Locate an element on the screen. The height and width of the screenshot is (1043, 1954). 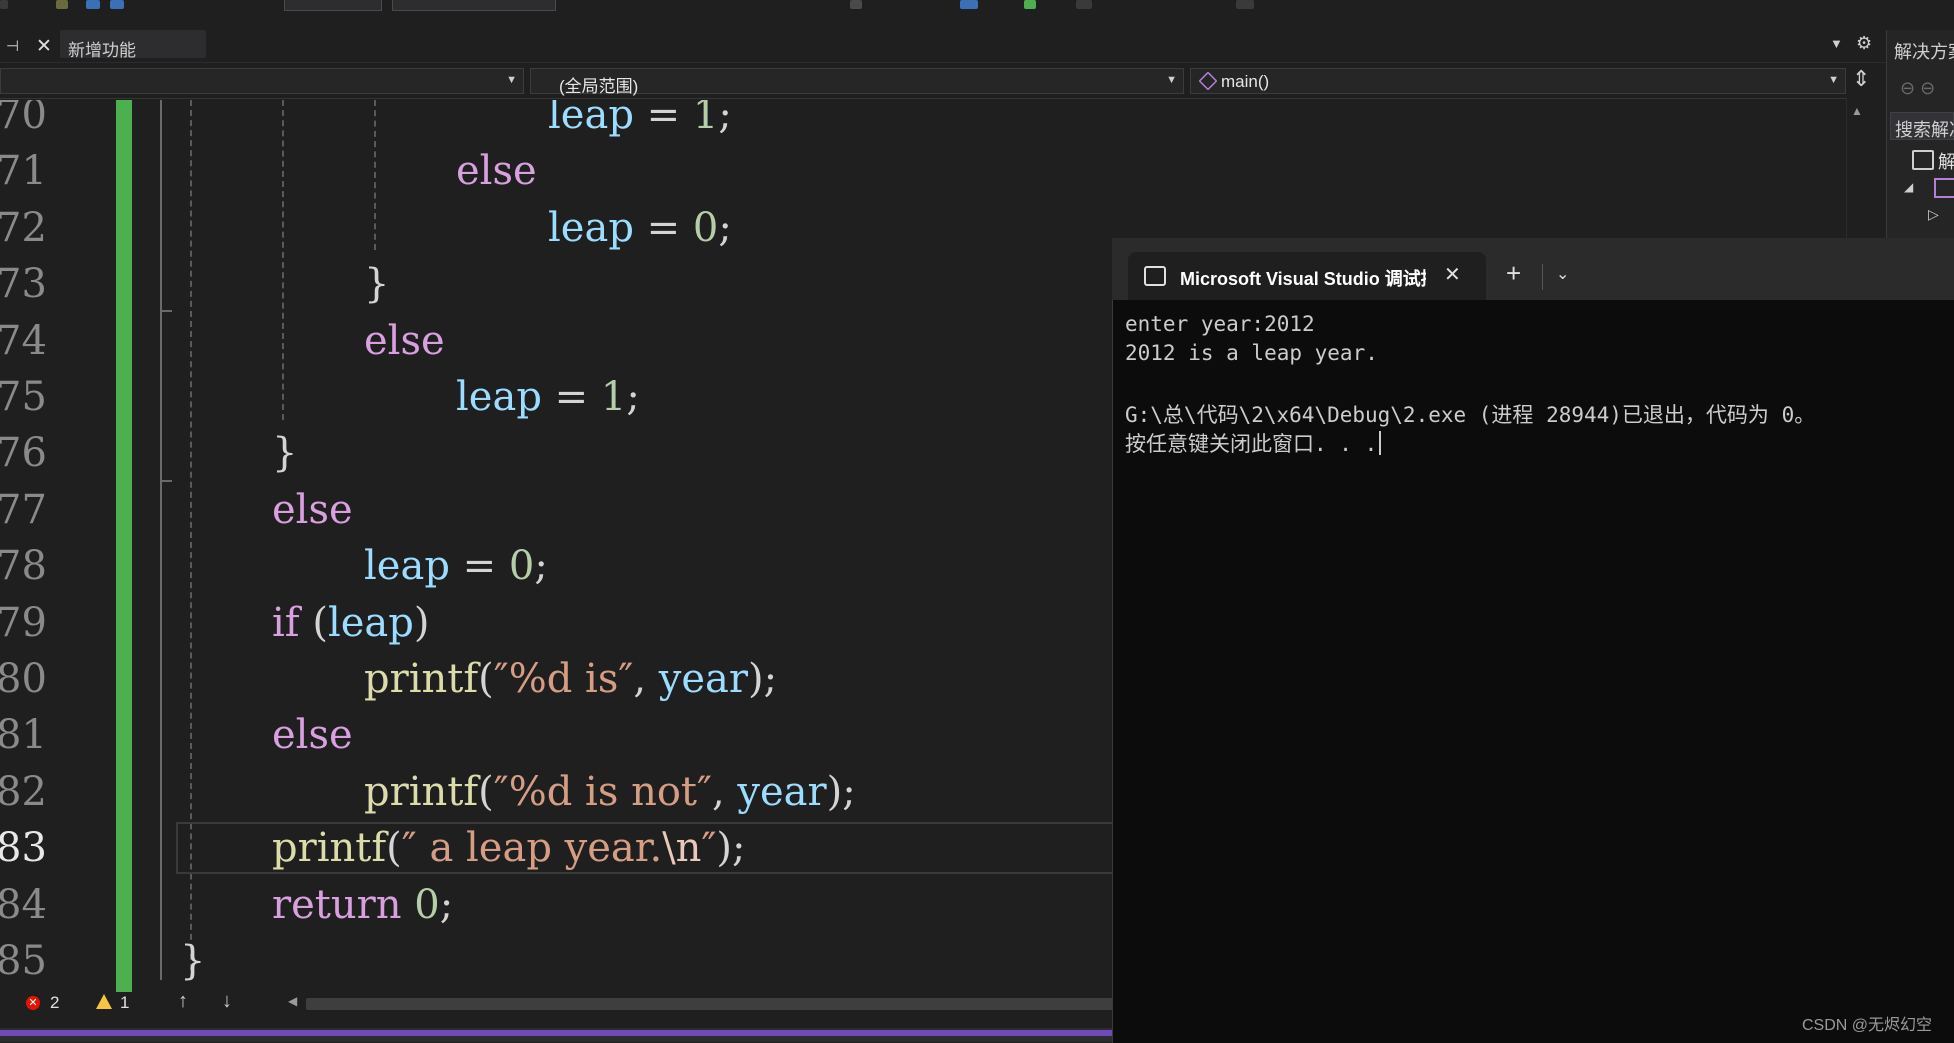
console-output-text: 按任意键关闭此窗口. . . is located at coordinates (1251, 444).